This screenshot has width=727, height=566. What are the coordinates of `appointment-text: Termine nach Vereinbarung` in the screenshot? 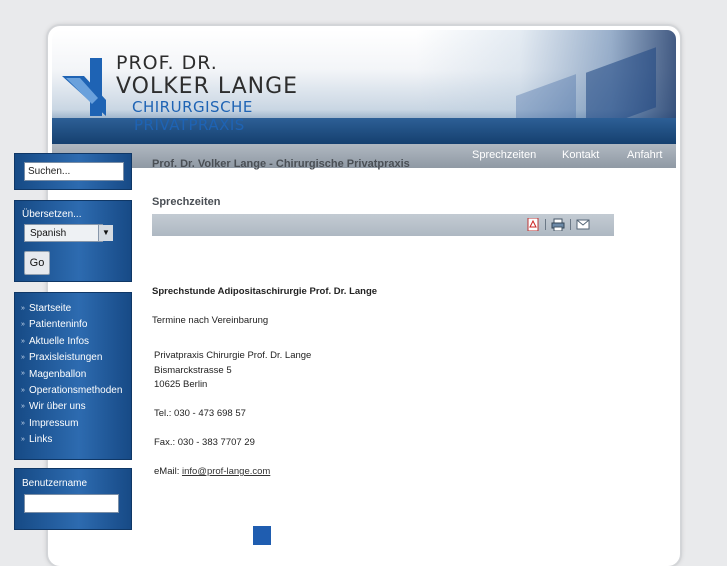 It's located at (210, 320).